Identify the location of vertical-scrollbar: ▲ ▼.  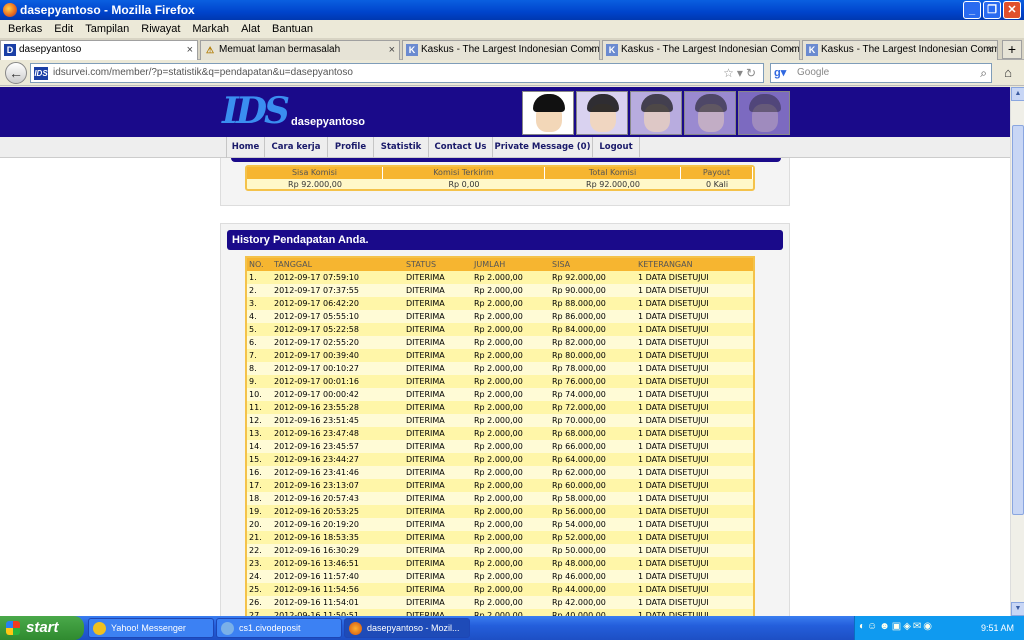
(1017, 351).